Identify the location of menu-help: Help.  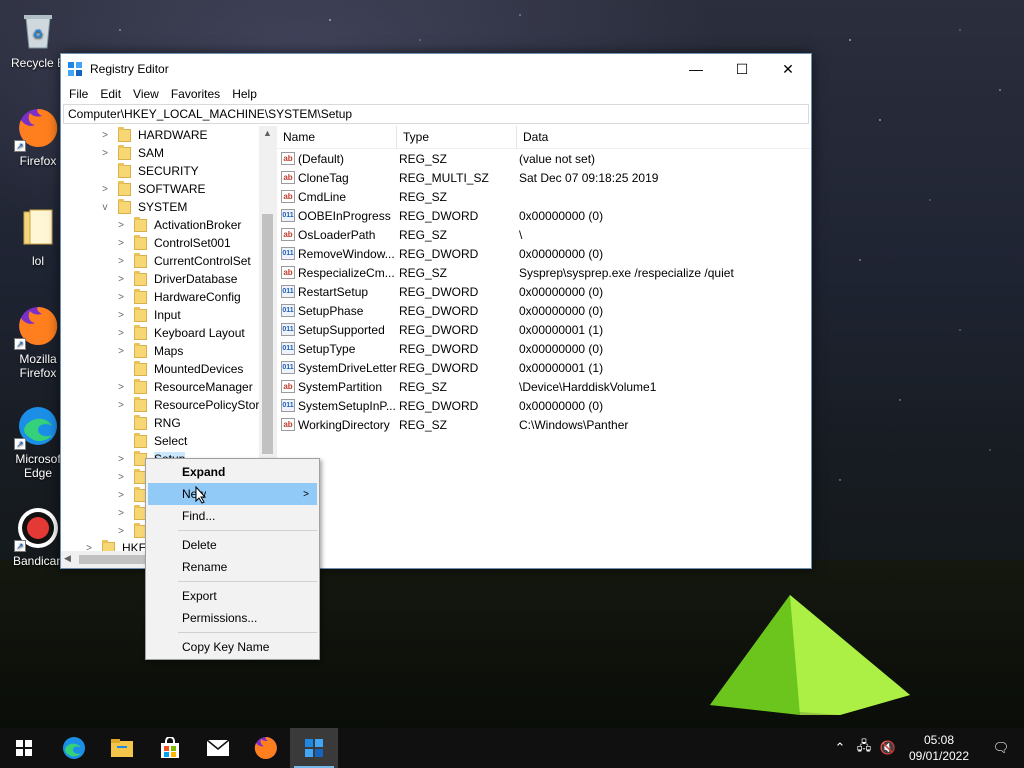
(244, 94).